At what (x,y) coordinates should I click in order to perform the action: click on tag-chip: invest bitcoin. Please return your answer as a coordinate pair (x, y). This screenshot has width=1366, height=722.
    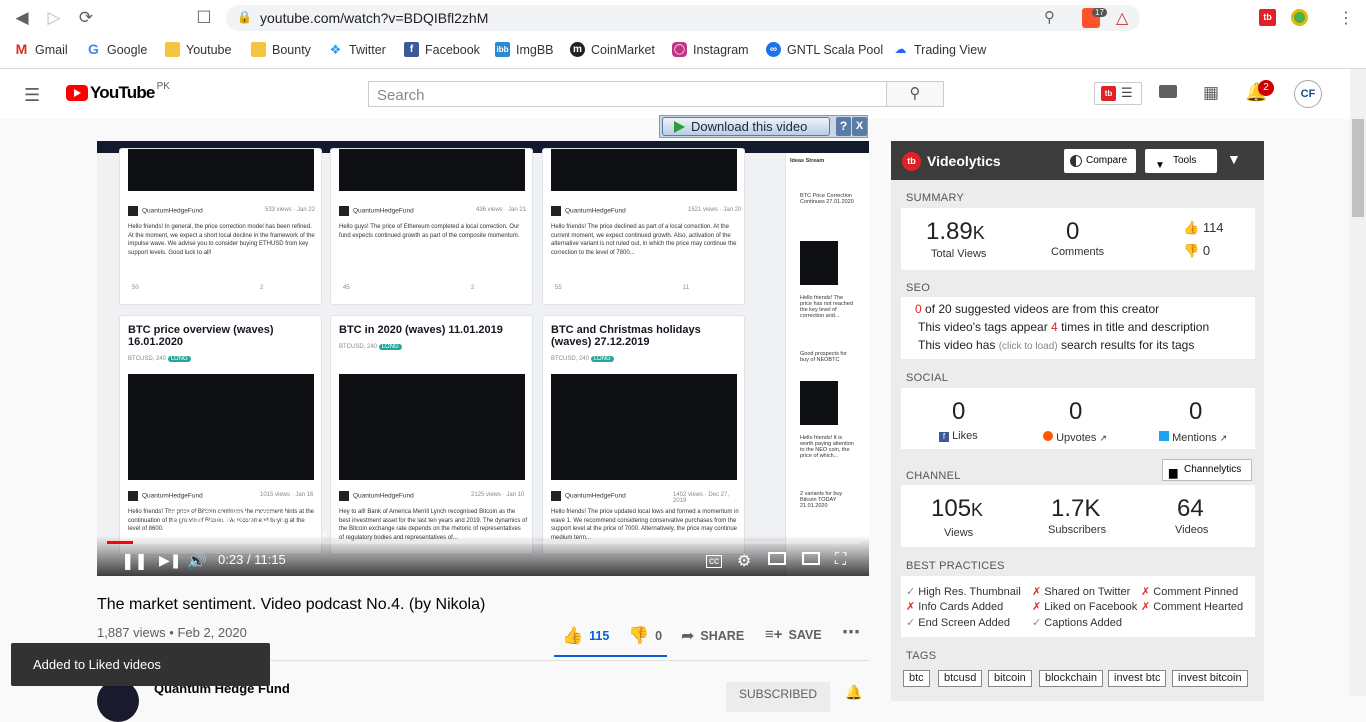
    Looking at the image, I should click on (1210, 678).